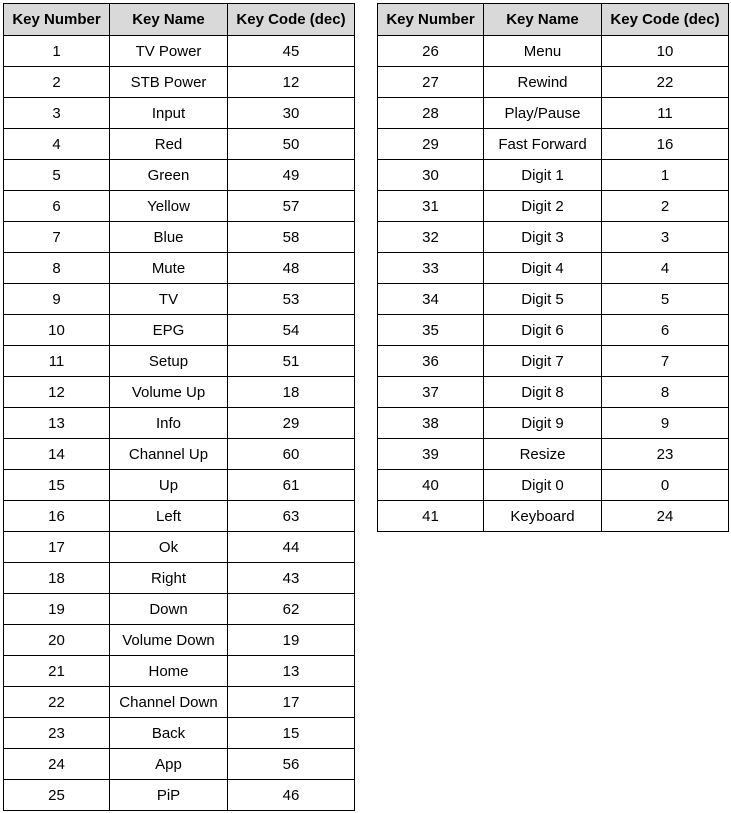 This screenshot has width=731, height=813. Describe the element at coordinates (56, 640) in the screenshot. I see `key-number-cell: 20` at that location.